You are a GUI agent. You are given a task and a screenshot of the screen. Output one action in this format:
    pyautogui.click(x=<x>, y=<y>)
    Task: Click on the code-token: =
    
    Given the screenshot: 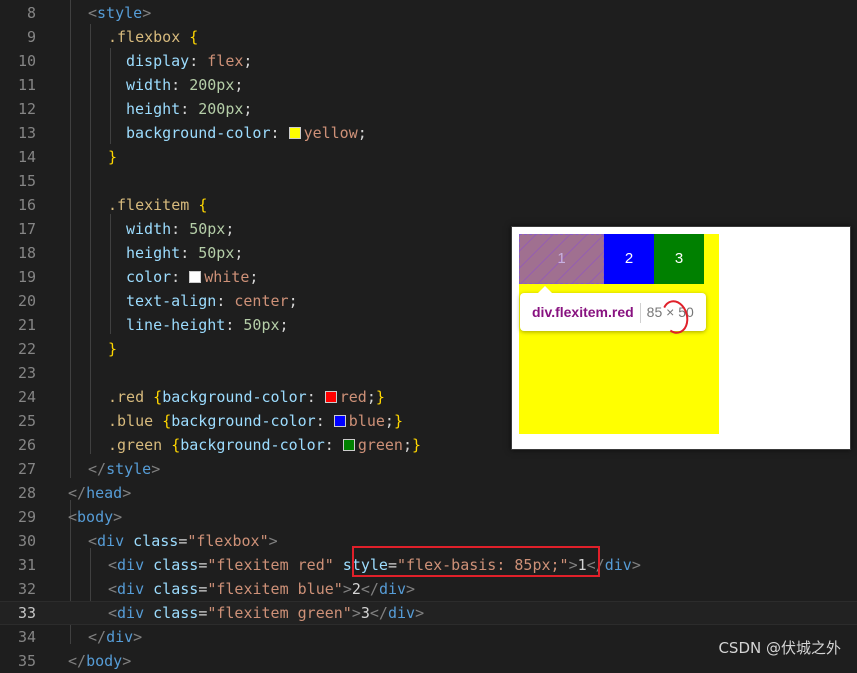 What is the action you would take?
    pyautogui.click(x=183, y=541)
    